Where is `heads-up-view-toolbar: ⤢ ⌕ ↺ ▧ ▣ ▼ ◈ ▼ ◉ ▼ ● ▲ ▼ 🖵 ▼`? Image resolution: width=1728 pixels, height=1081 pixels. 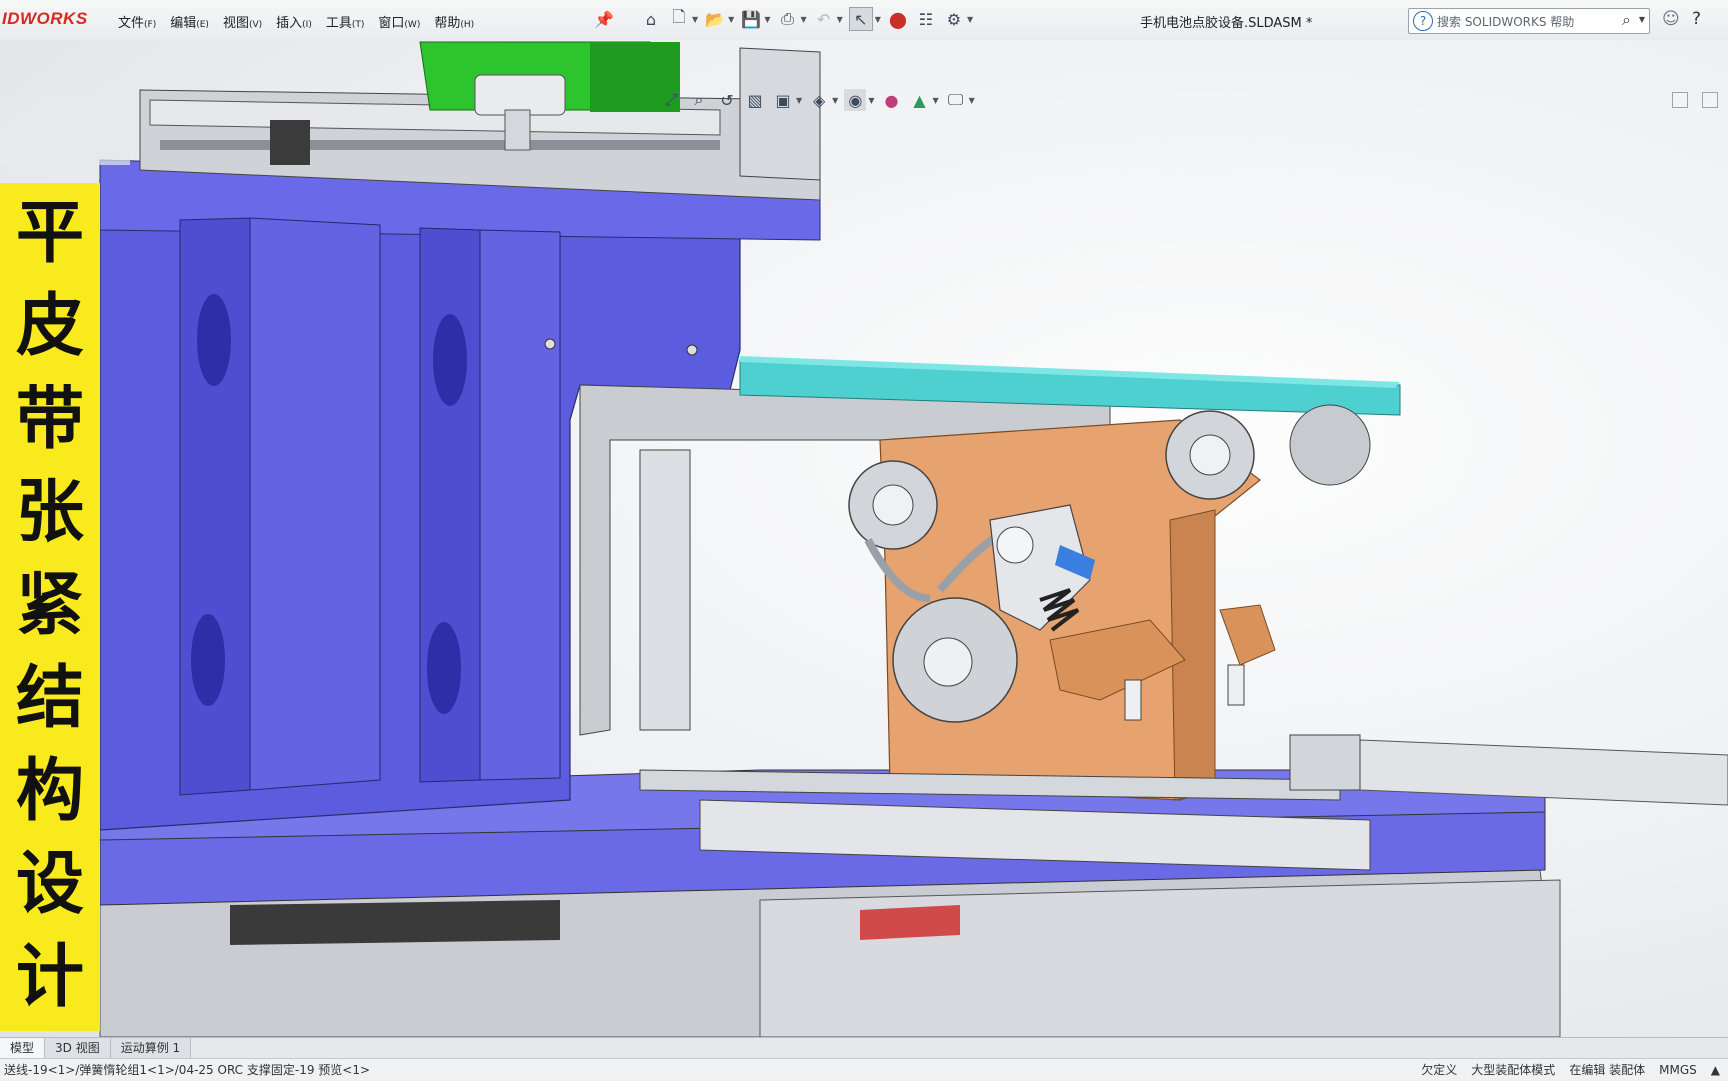
heads-up-view-toolbar: ⤢ ⌕ ↺ ▧ ▣ ▼ ◈ ▼ ◉ ▼ ● ▲ ▼ 🖵 ▼ is located at coordinates (817, 100).